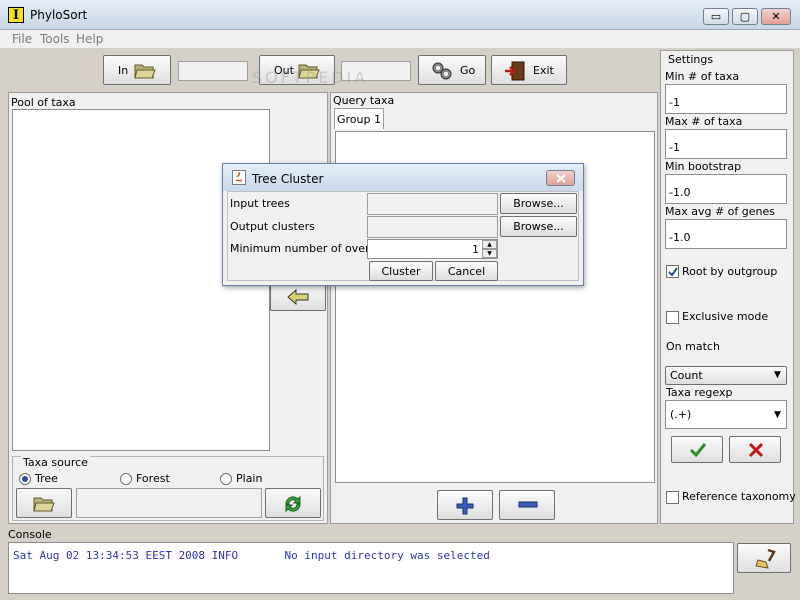 Image resolution: width=800 pixels, height=600 pixels. Describe the element at coordinates (400, 39) in the screenshot. I see `menu-bar: File Tools Help` at that location.